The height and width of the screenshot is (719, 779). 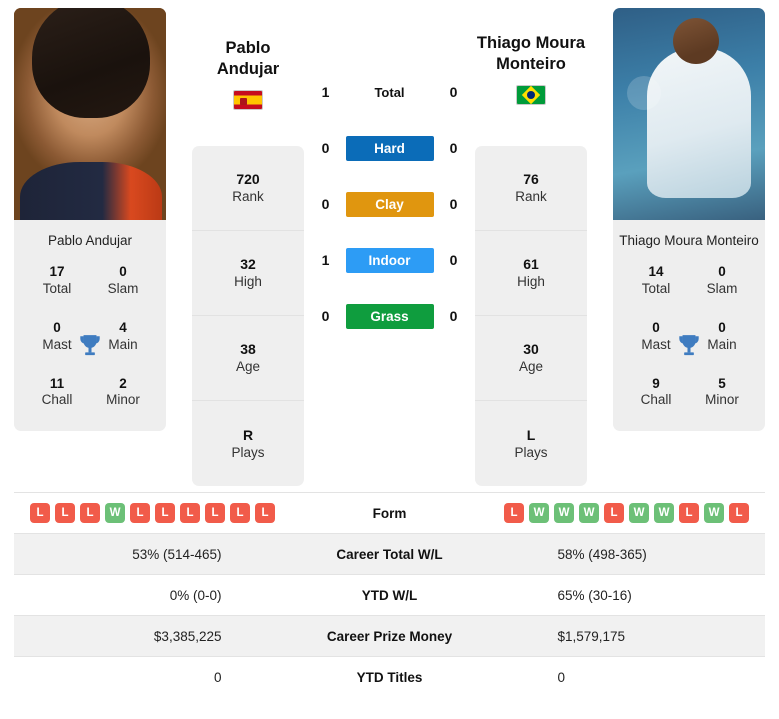 What do you see at coordinates (389, 148) in the screenshot?
I see `h2h-surface-hard: Hard` at bounding box center [389, 148].